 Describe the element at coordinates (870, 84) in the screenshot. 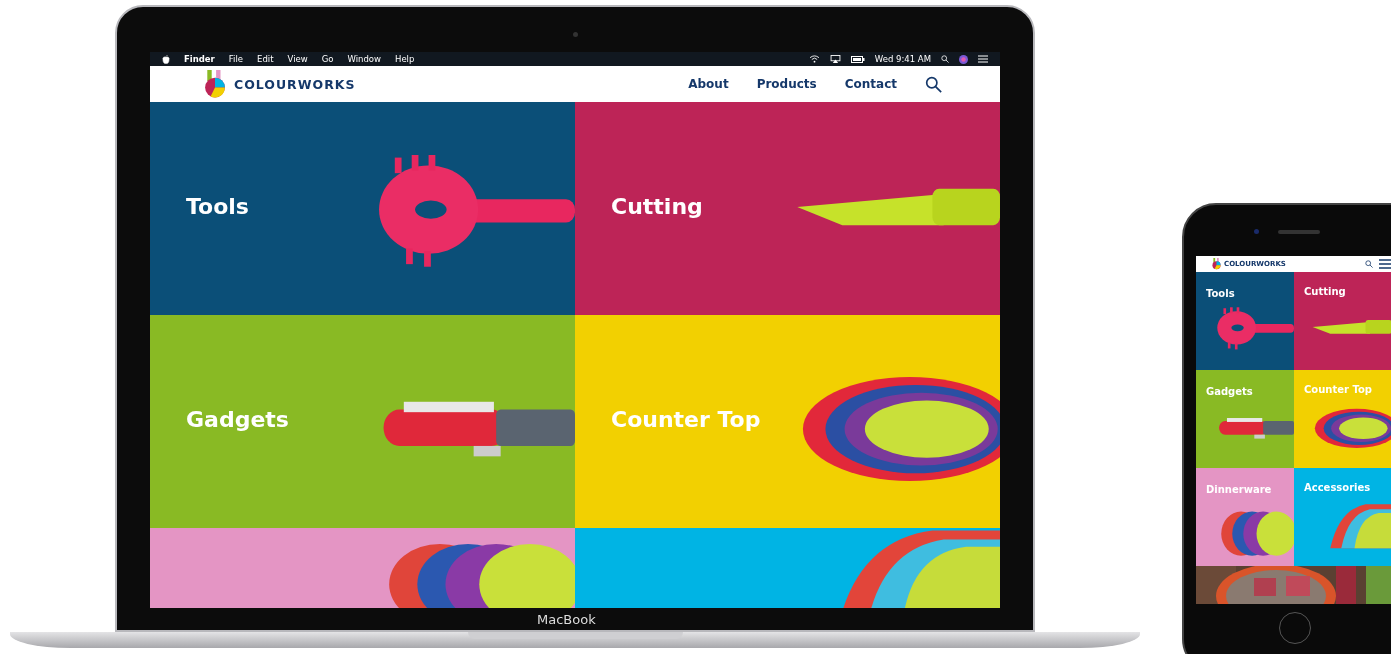

I see `nav-link: Contact` at that location.